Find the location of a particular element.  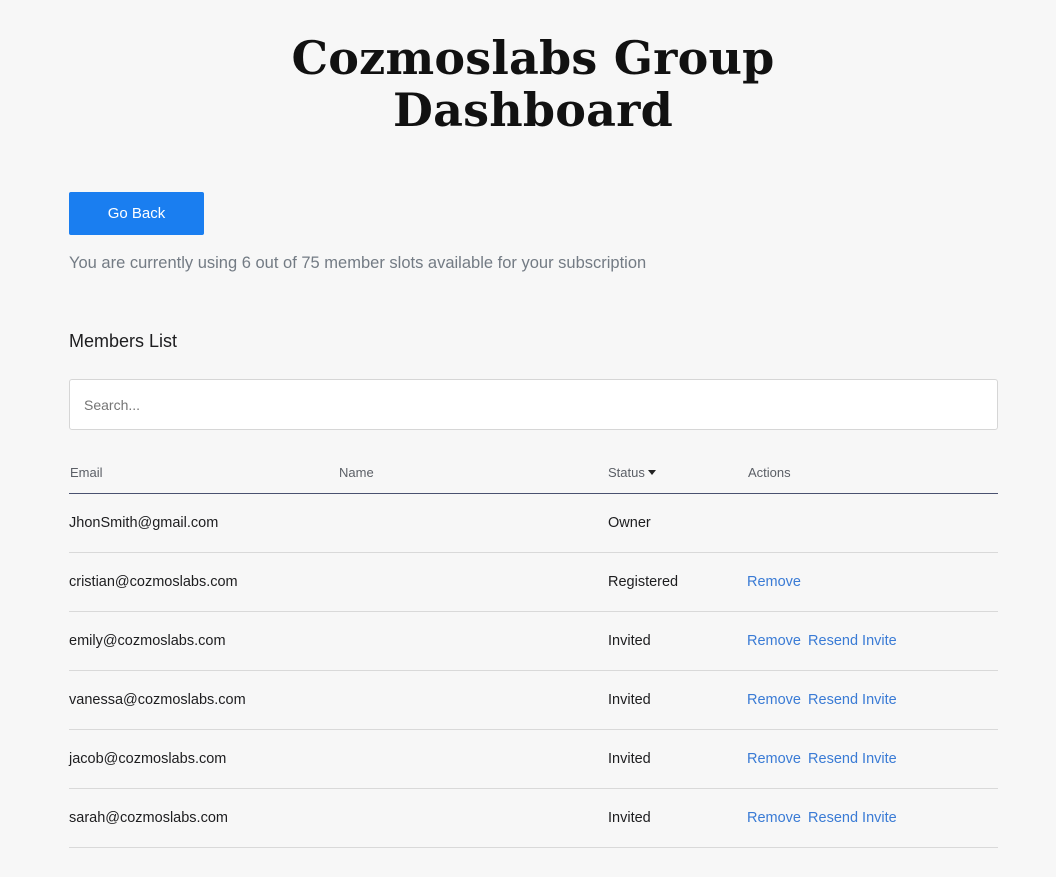

page-title: Cozmoslabs Group Dashboard is located at coordinates (528, 84).